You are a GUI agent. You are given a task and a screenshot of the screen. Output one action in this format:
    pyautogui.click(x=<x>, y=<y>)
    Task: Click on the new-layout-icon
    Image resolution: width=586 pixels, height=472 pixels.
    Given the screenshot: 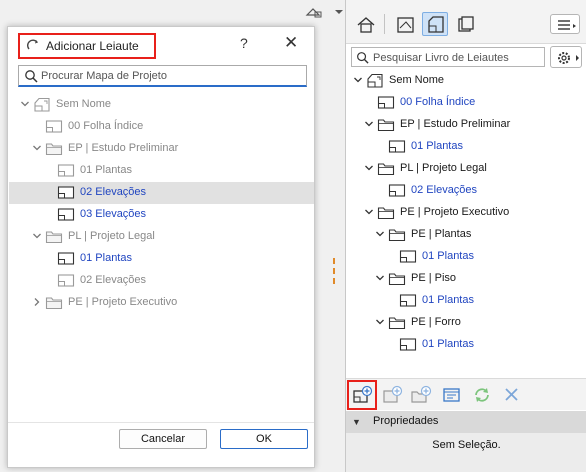 What is the action you would take?
    pyautogui.click(x=363, y=394)
    